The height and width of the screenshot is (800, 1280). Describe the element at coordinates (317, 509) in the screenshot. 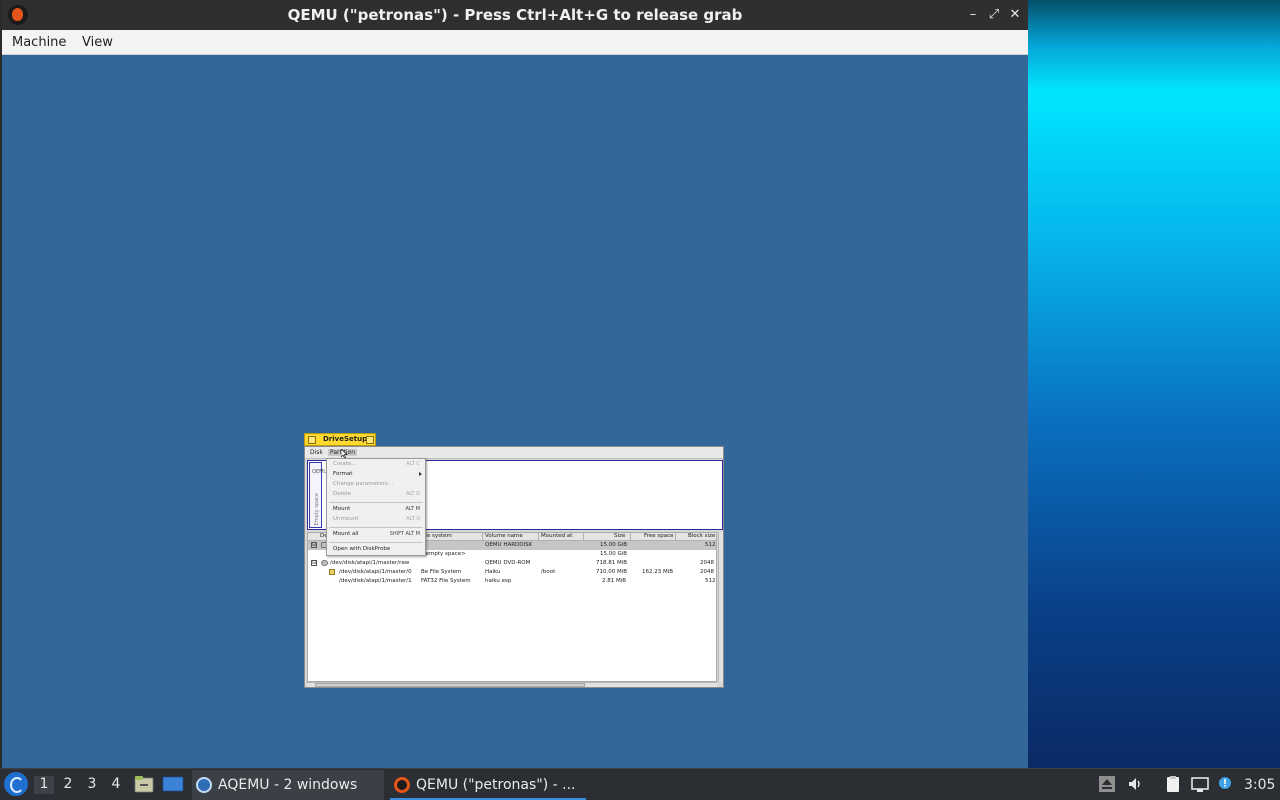

I see `disk-map-segment-label: Empty space` at that location.